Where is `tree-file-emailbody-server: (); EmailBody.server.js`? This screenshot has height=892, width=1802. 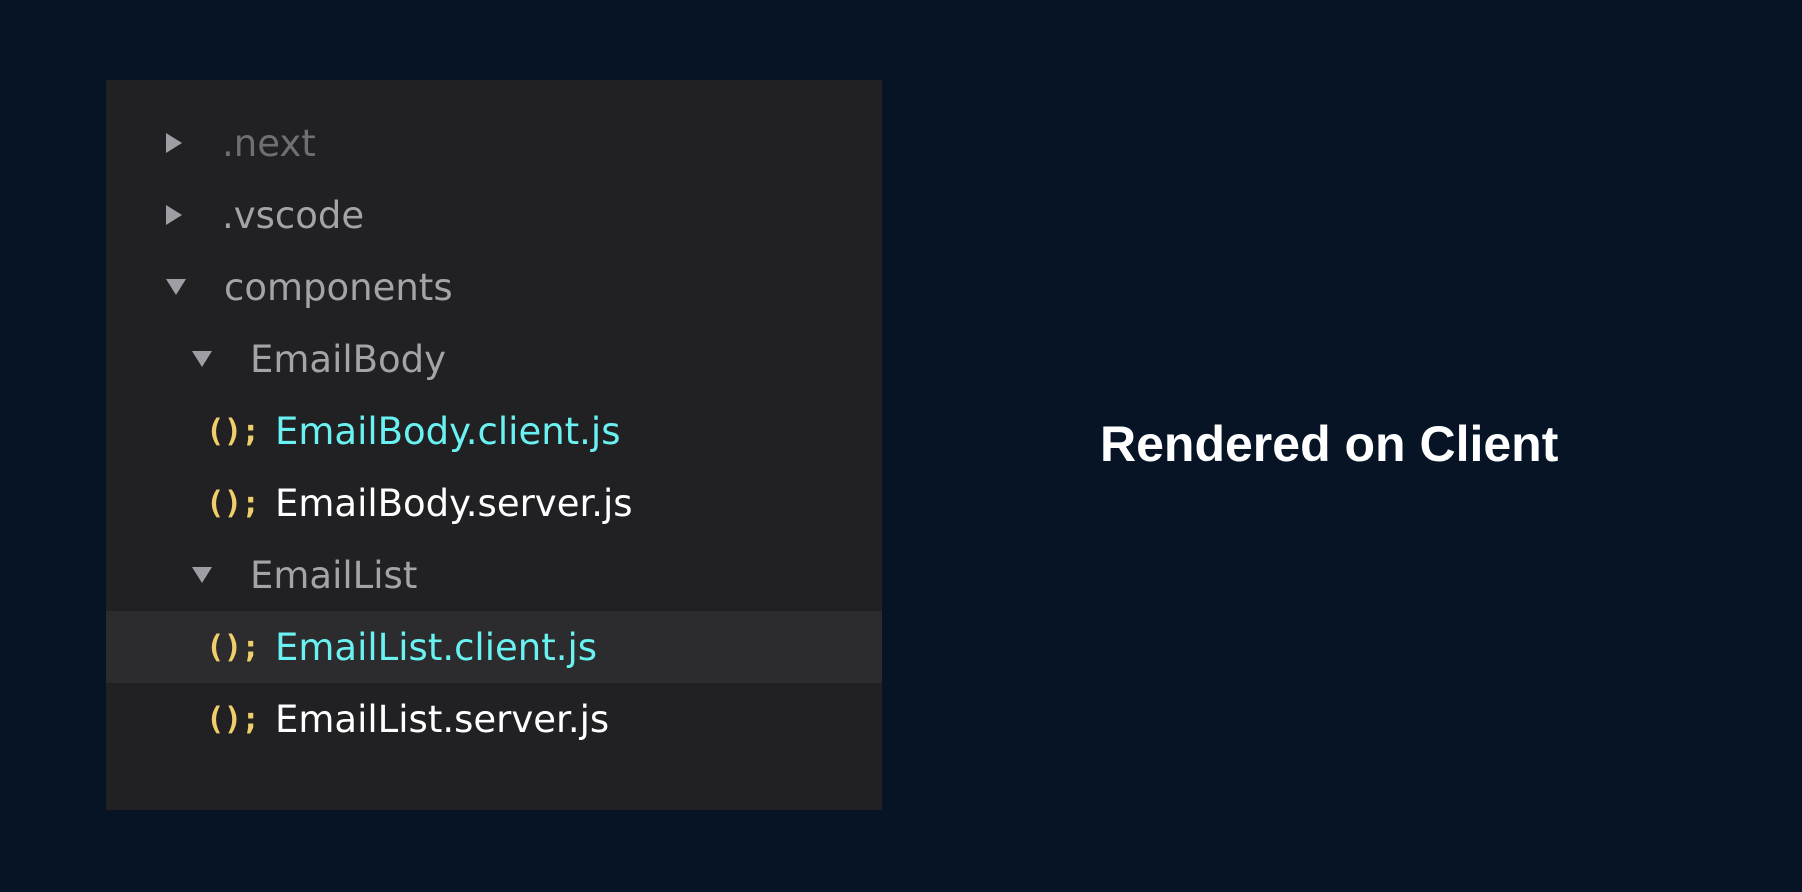 tree-file-emailbody-server: (); EmailBody.server.js is located at coordinates (494, 503).